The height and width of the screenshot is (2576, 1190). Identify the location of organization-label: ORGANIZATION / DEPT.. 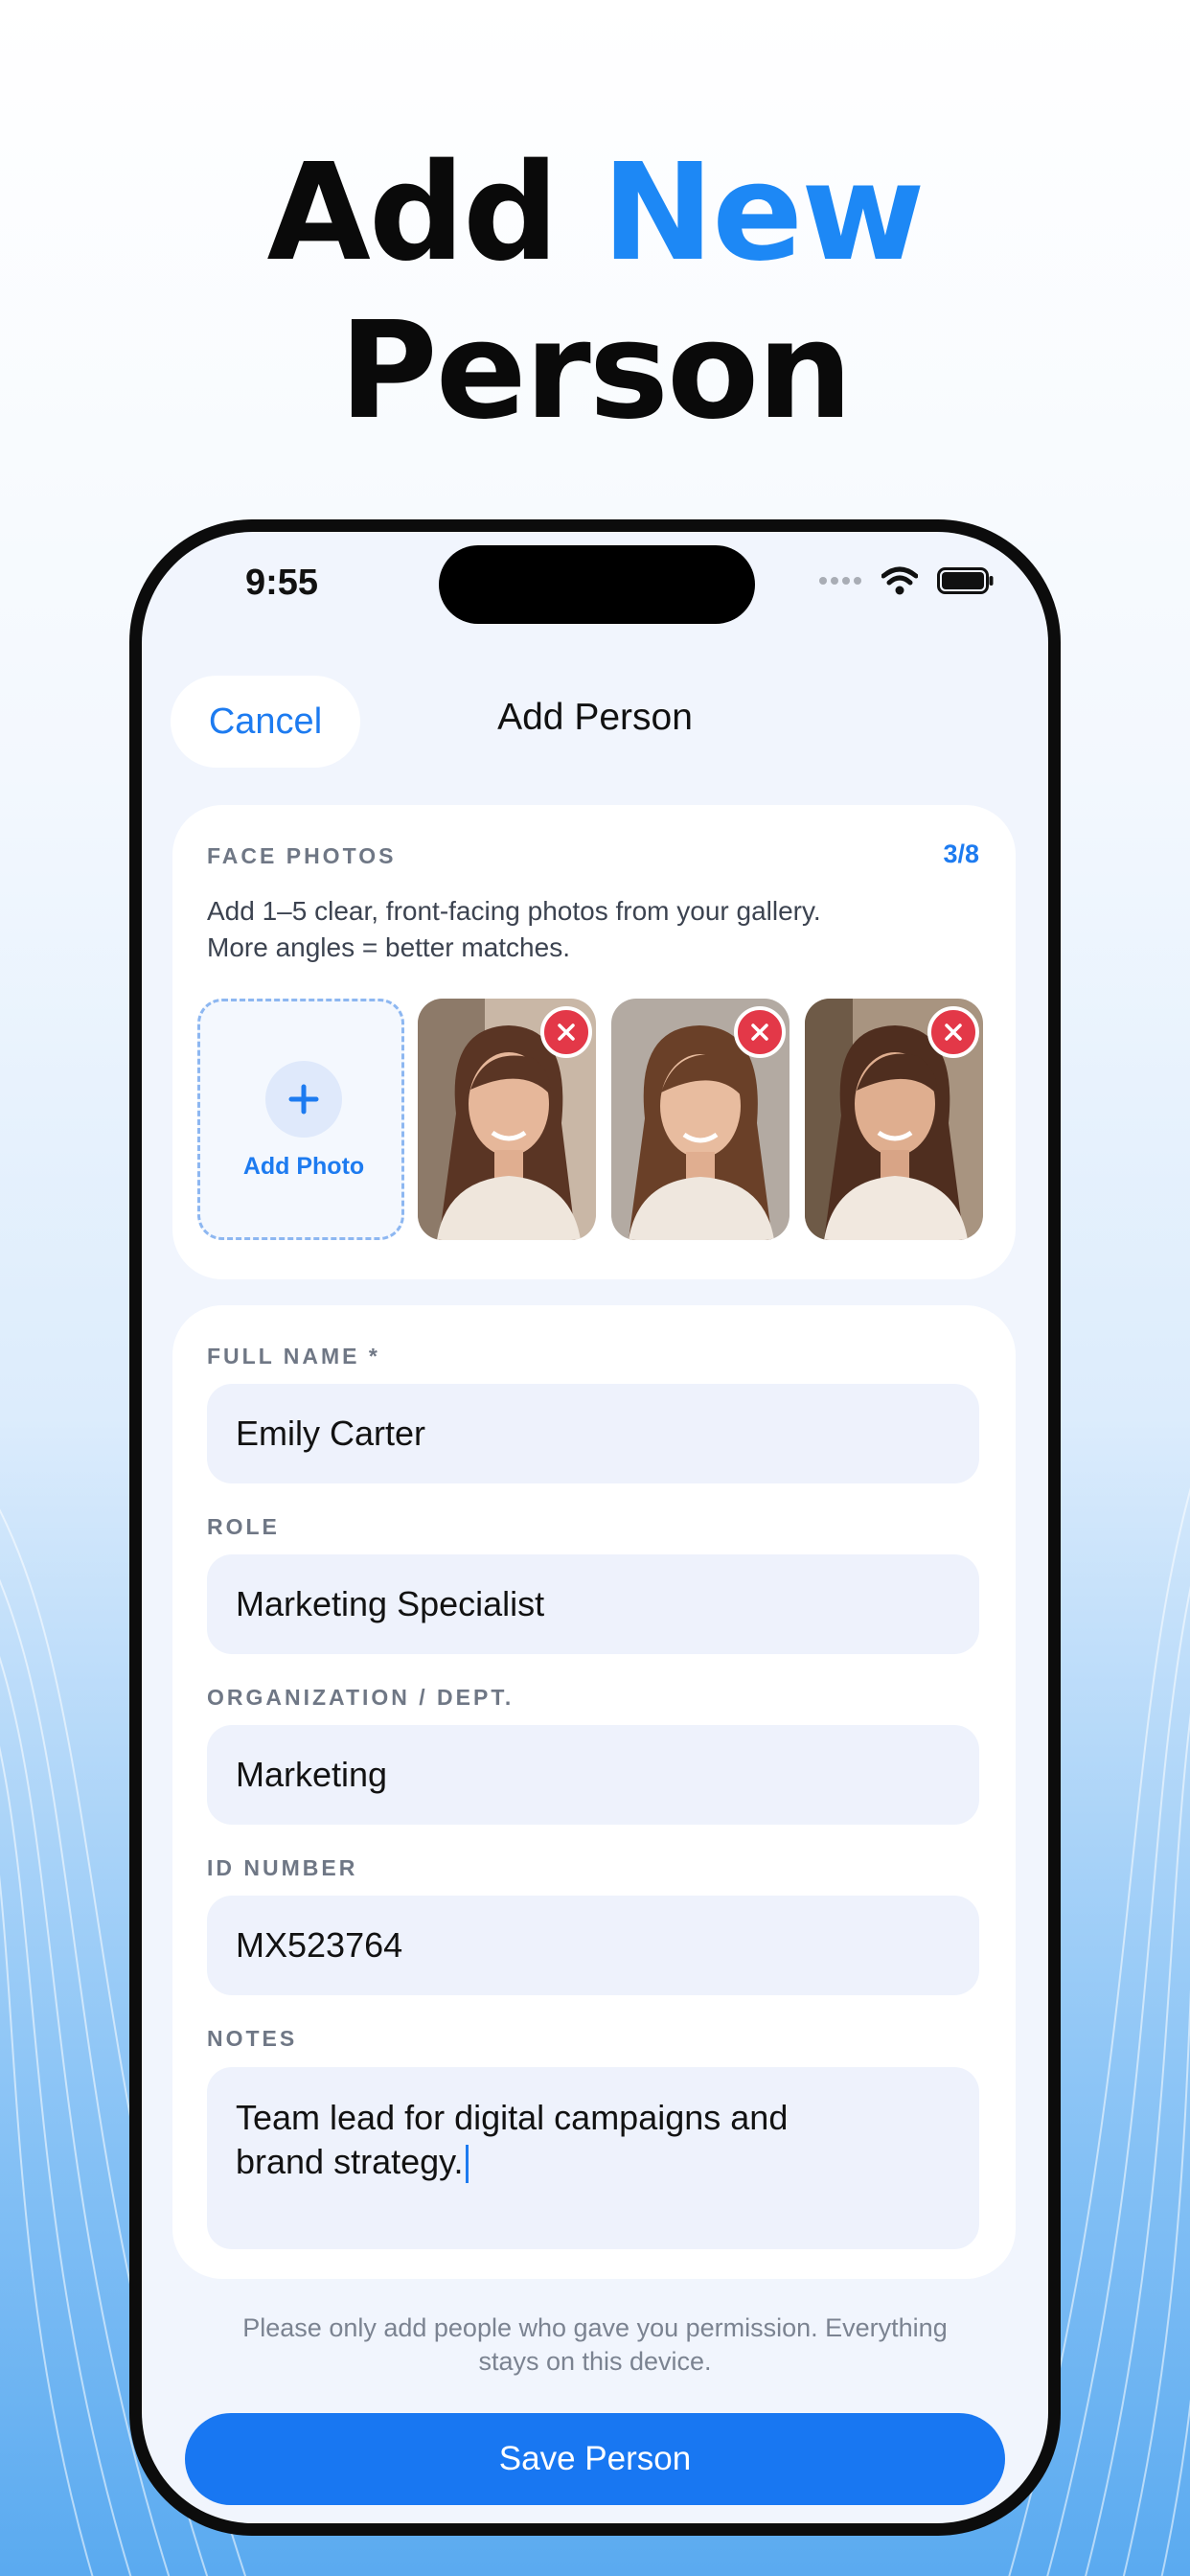
(361, 1697).